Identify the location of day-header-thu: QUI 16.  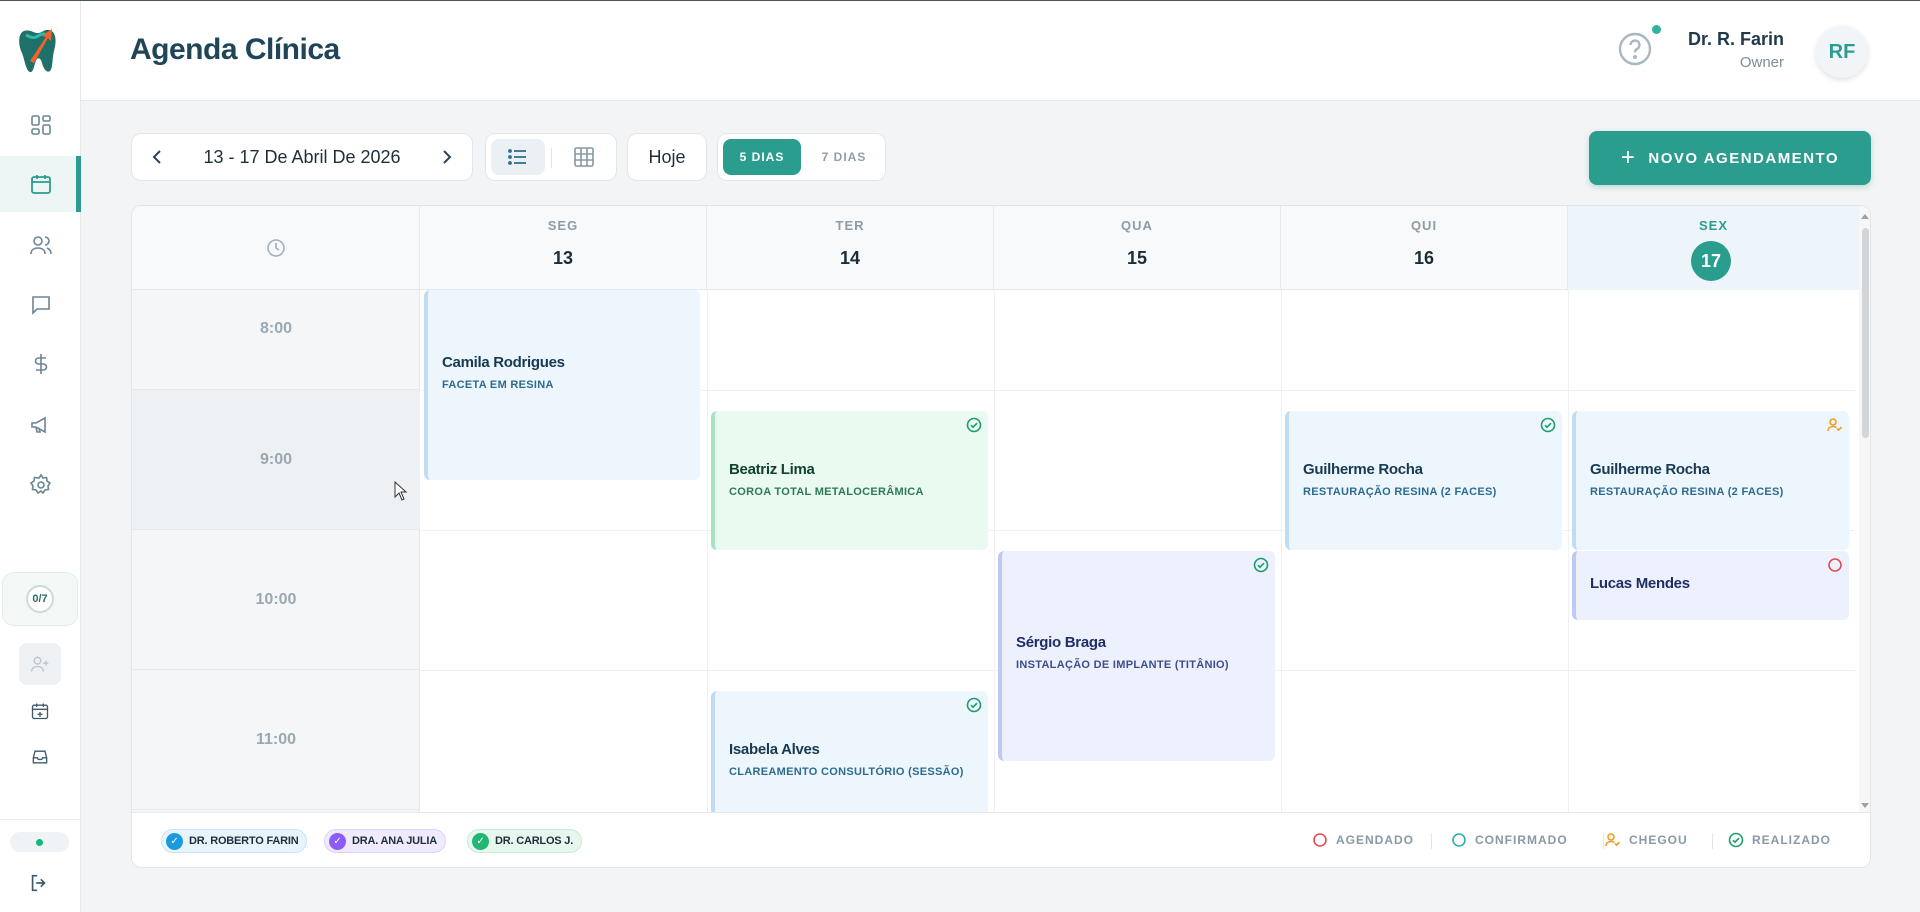
(1424, 248).